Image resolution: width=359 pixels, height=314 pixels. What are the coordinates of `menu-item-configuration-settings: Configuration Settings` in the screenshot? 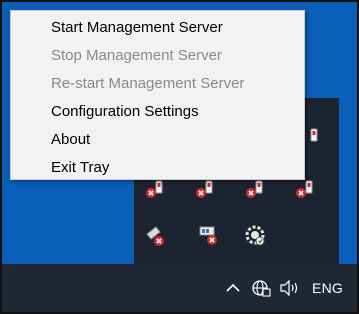 It's located at (157, 112).